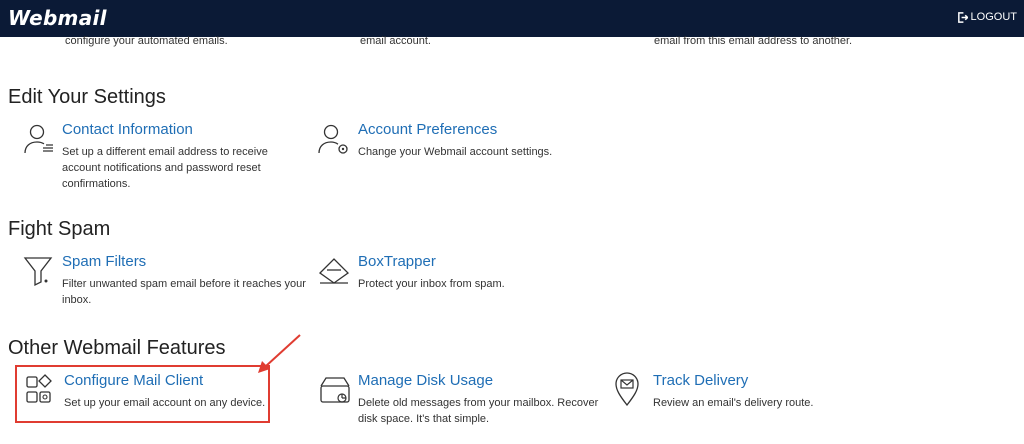 The width and height of the screenshot is (1024, 444). What do you see at coordinates (335, 390) in the screenshot?
I see `disk-icon` at bounding box center [335, 390].